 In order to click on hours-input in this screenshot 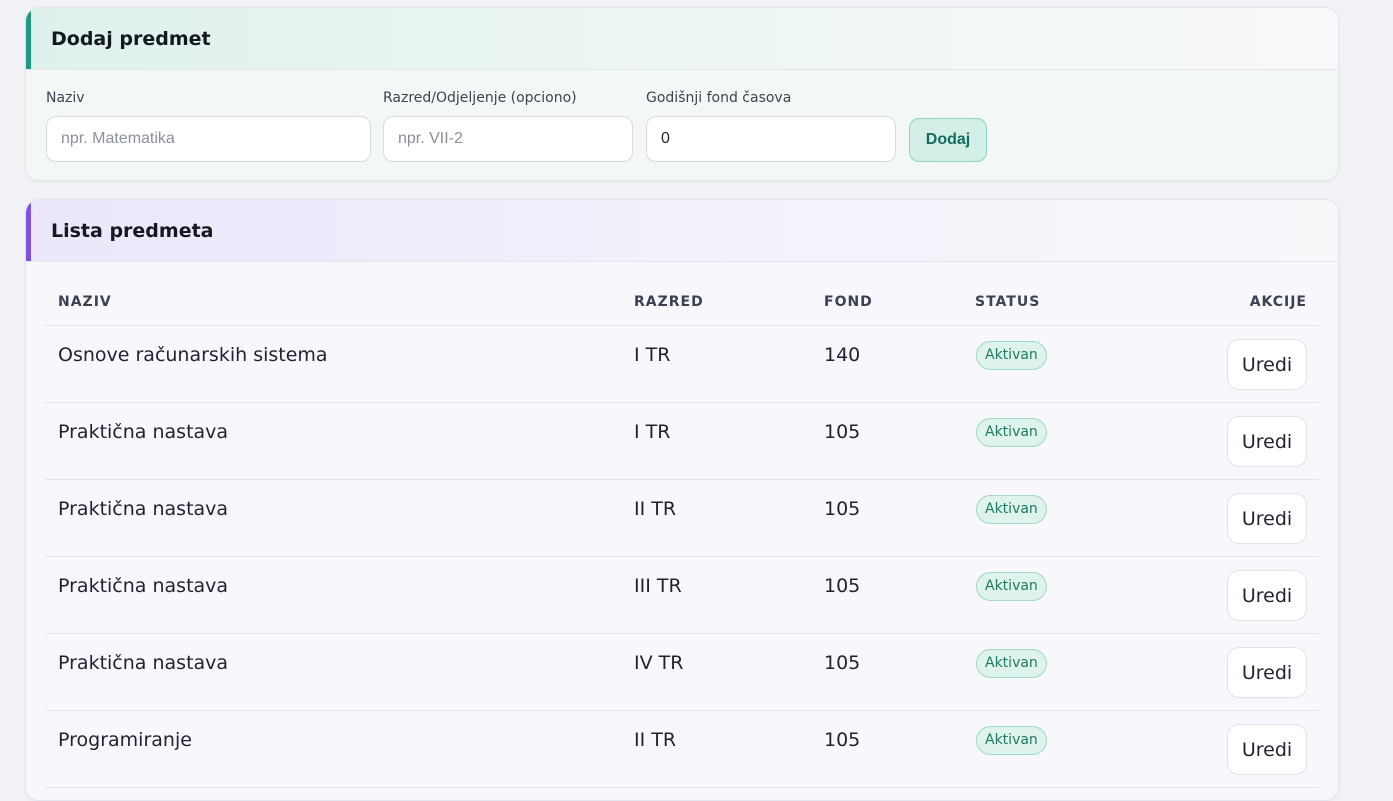, I will do `click(771, 139)`.